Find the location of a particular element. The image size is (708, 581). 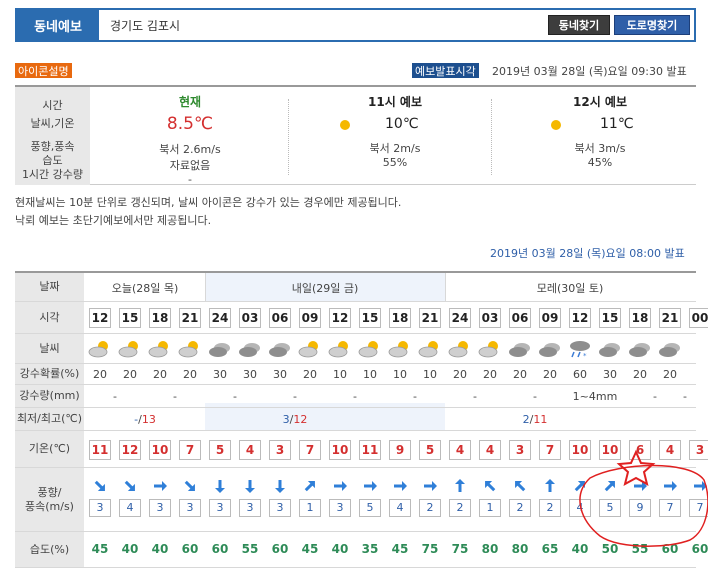

forecast-11: 11시 예보 10℃ 북서 2m/s 55% is located at coordinates (395, 136).